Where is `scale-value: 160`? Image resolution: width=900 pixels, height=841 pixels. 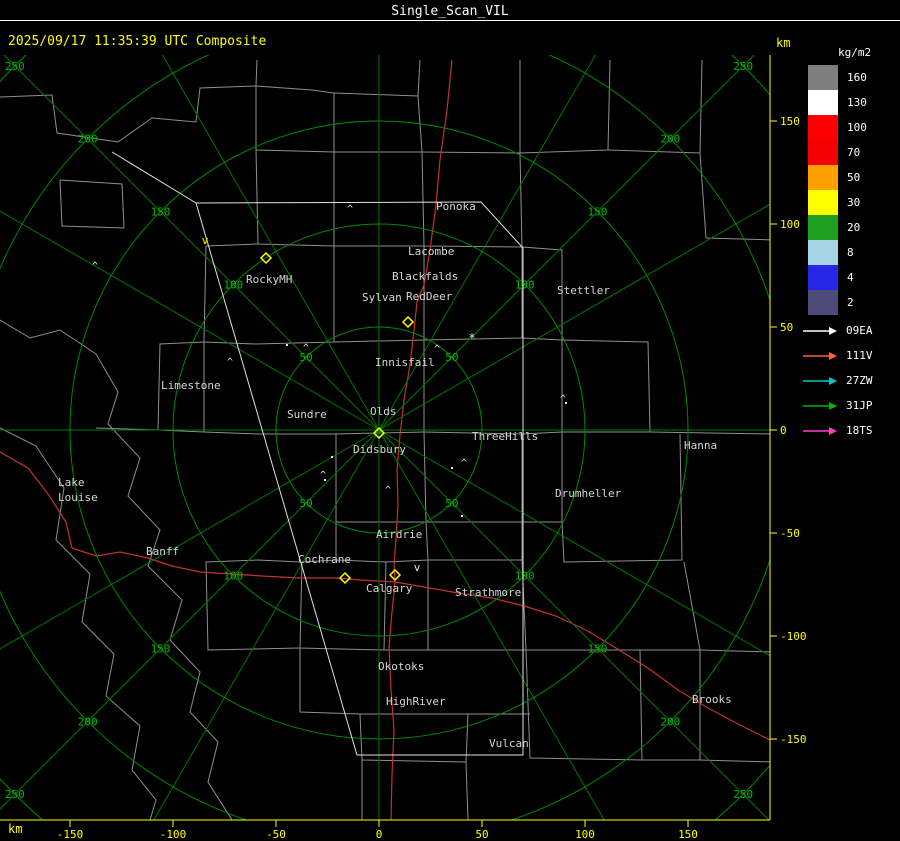
scale-value: 160 is located at coordinates (857, 77).